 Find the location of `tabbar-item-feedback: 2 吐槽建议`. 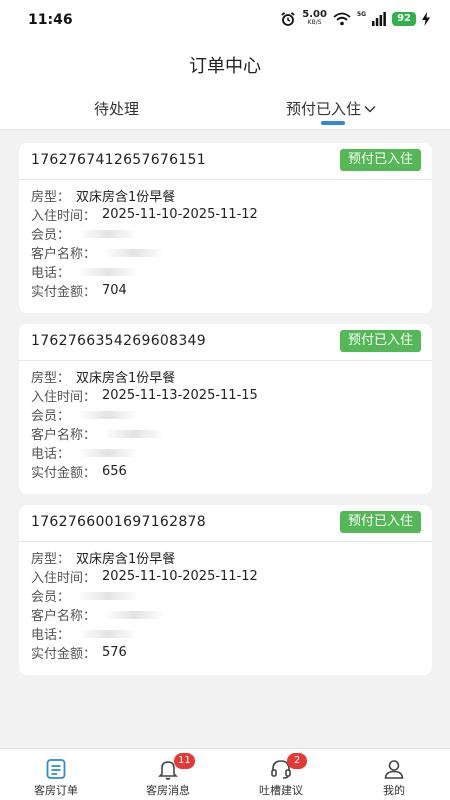

tabbar-item-feedback: 2 吐槽建议 is located at coordinates (281, 774).